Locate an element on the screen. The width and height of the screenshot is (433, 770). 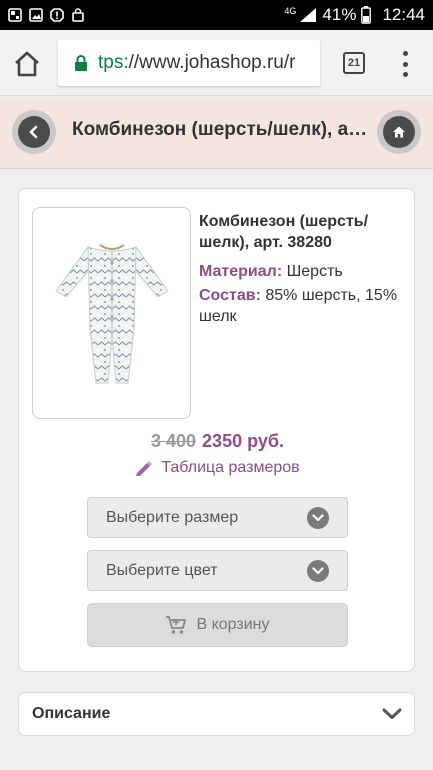
jumpsuit-image is located at coordinates (111, 314).